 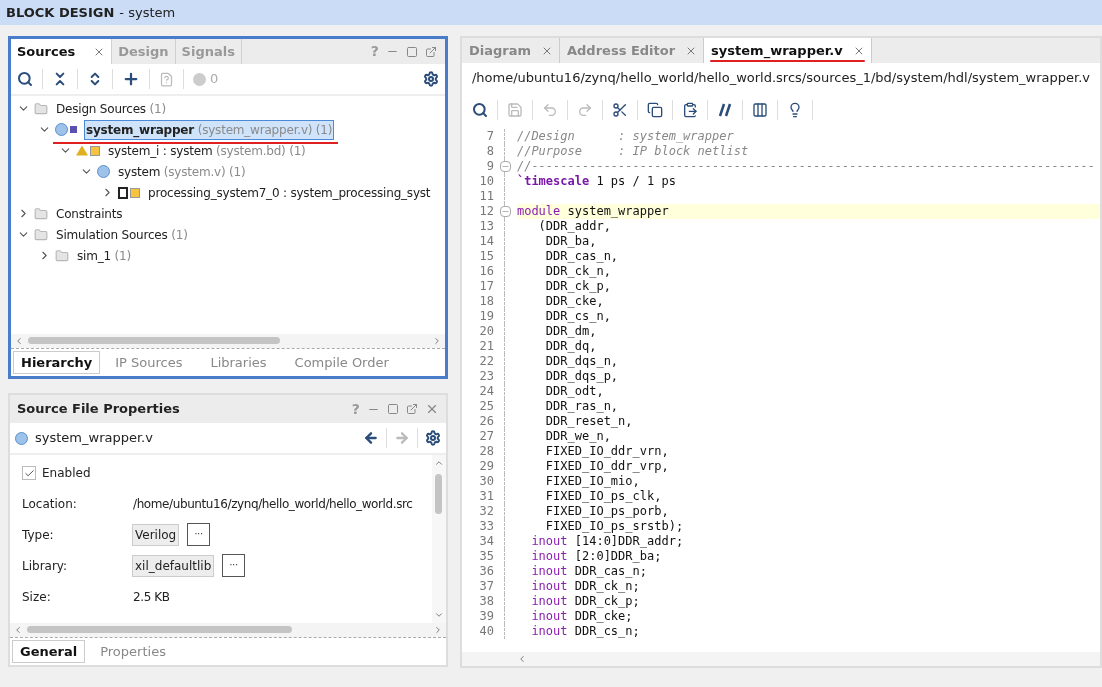 I want to click on columns-icon, so click(x=759, y=110).